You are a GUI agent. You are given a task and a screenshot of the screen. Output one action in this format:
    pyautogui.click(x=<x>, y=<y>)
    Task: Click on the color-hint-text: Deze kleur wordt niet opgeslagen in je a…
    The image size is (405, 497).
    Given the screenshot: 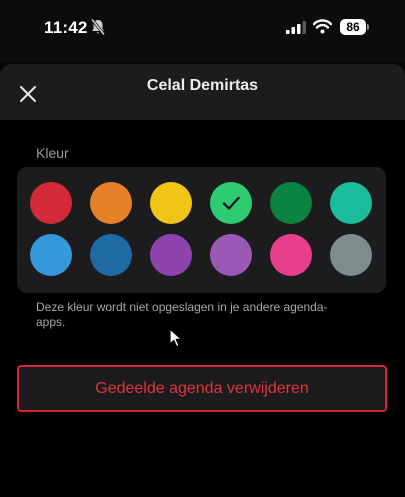 What is the action you would take?
    pyautogui.click(x=182, y=314)
    